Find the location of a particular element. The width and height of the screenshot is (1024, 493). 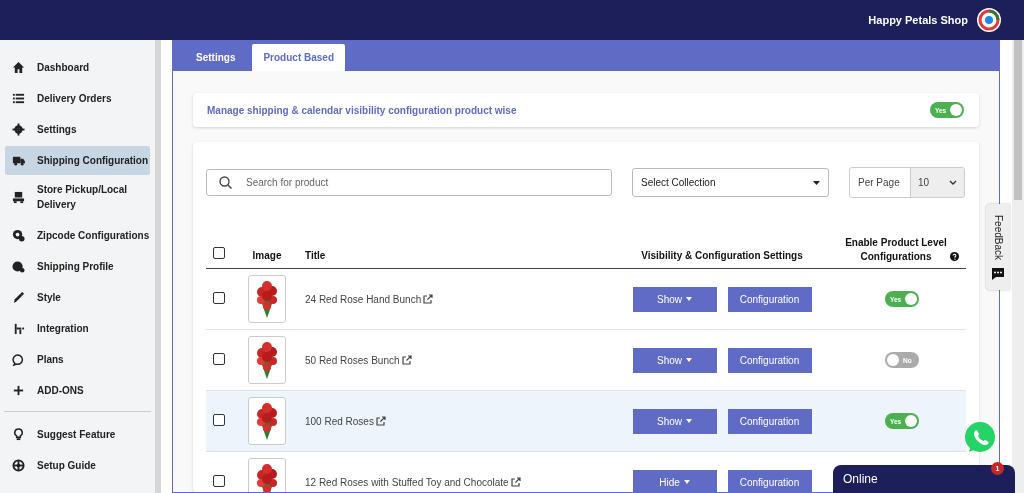

shop-name: Happy Petals Shop is located at coordinates (918, 20).